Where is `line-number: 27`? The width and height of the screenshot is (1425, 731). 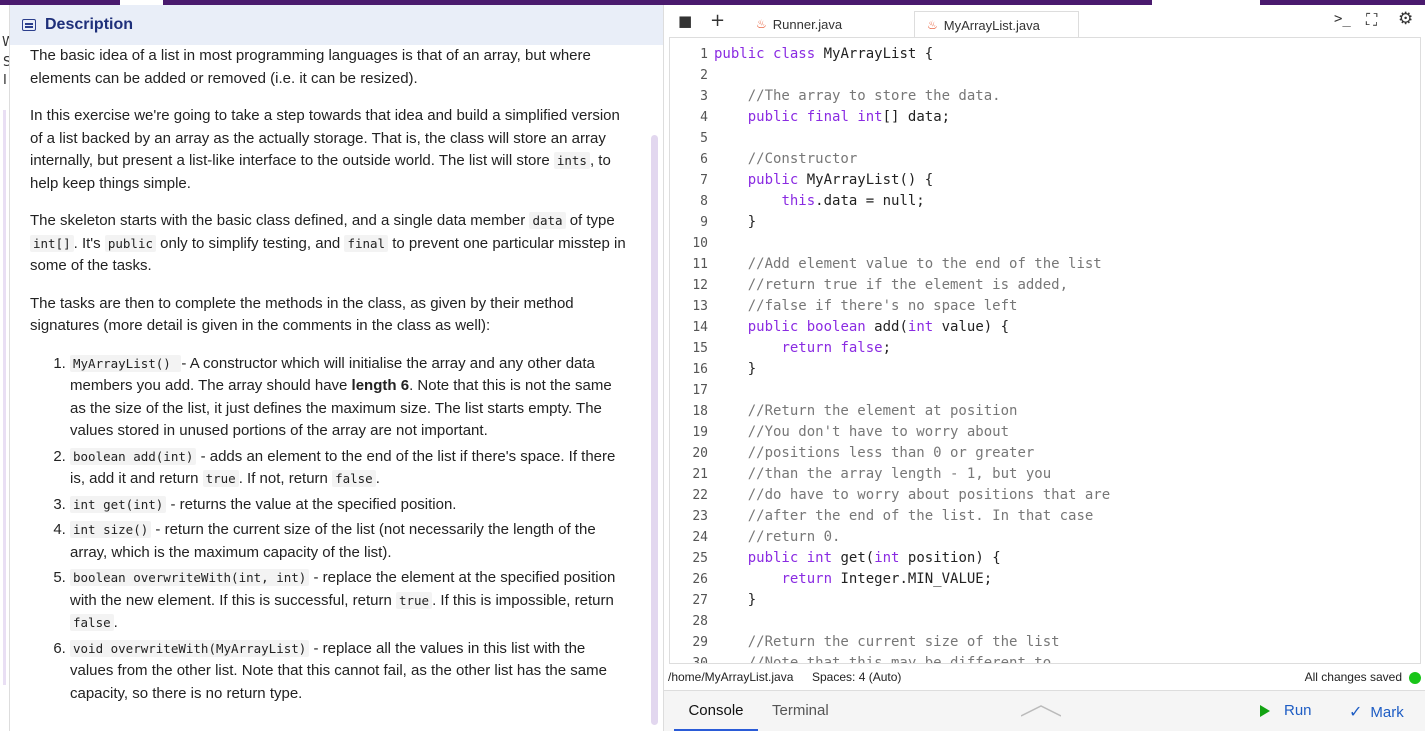 line-number: 27 is located at coordinates (700, 600).